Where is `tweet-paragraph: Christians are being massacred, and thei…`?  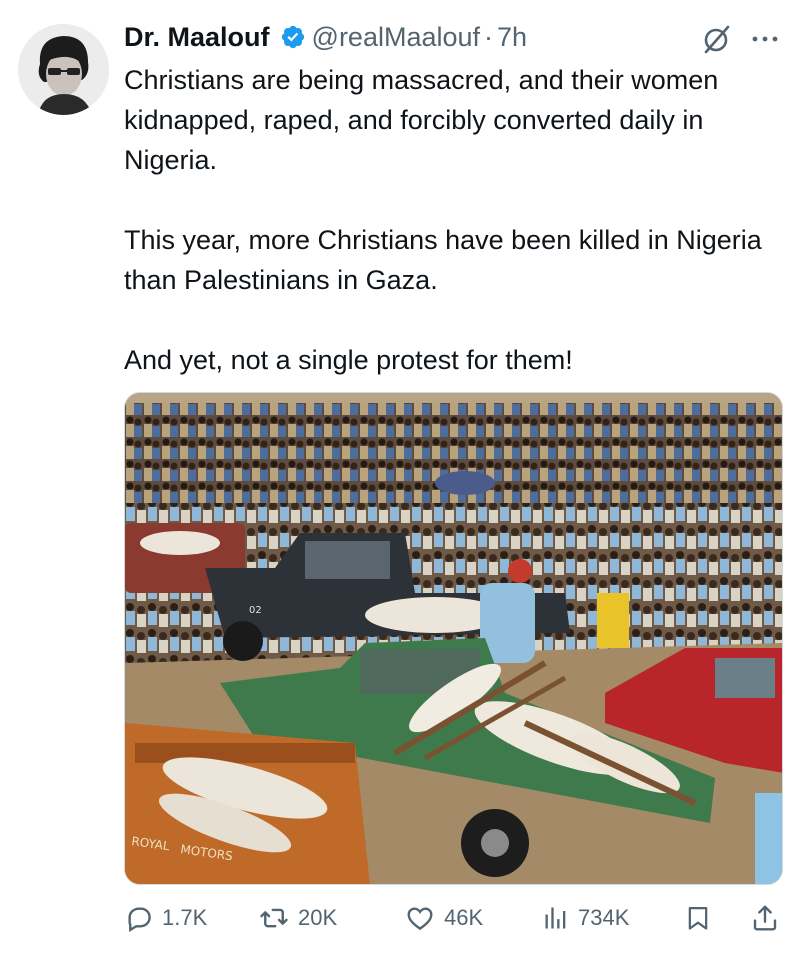 tweet-paragraph: Christians are being massacred, and thei… is located at coordinates (421, 120).